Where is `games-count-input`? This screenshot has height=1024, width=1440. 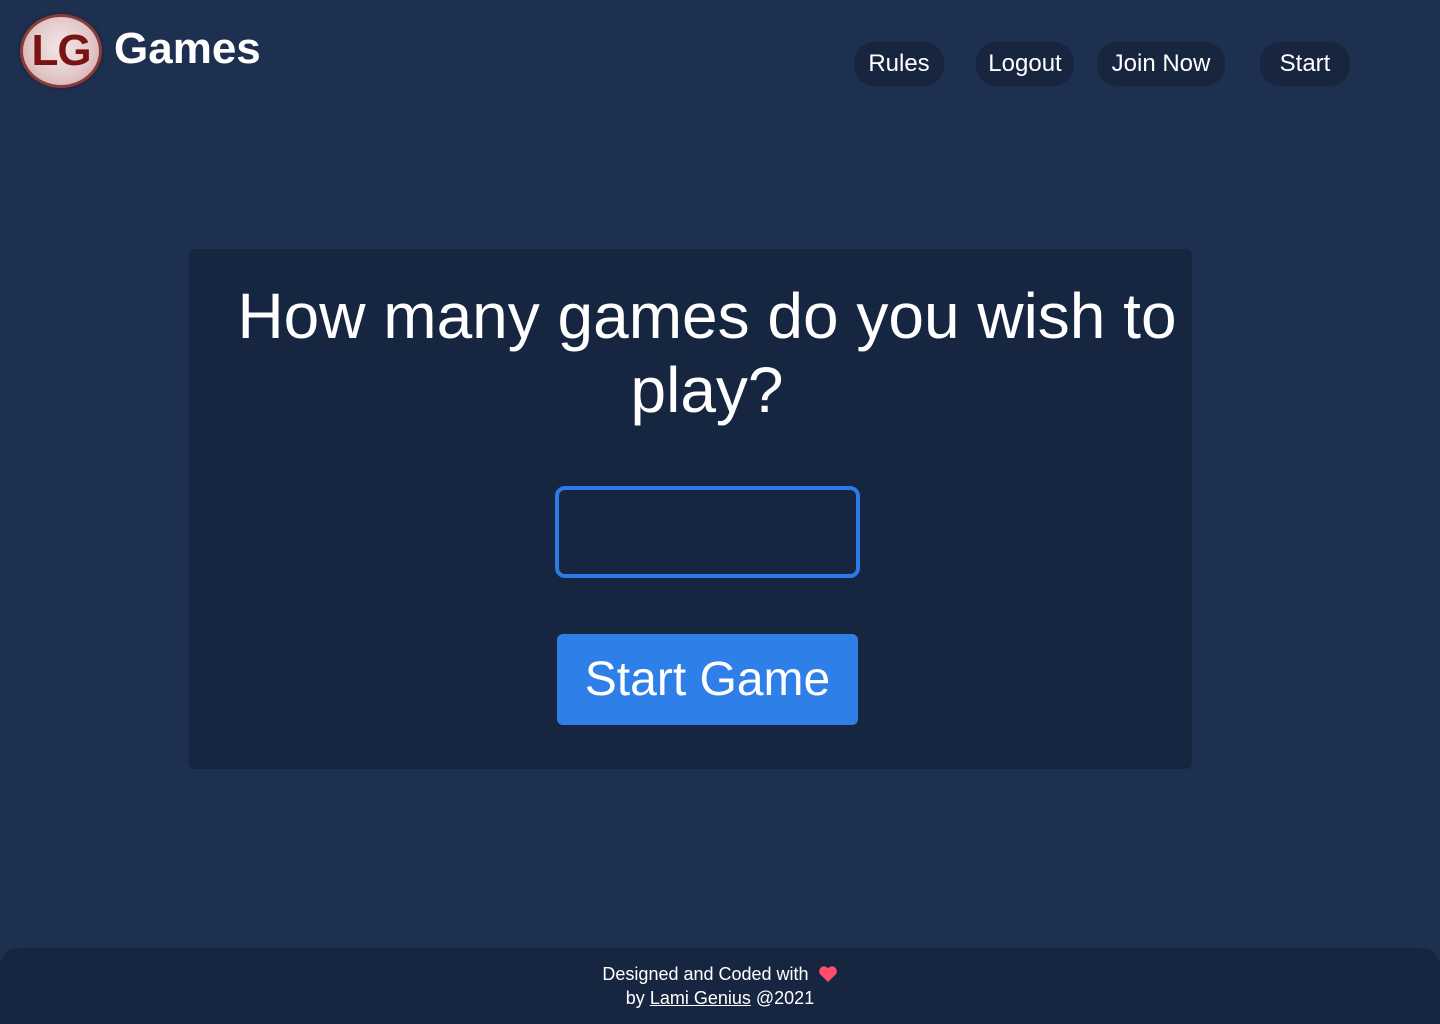 games-count-input is located at coordinates (707, 532).